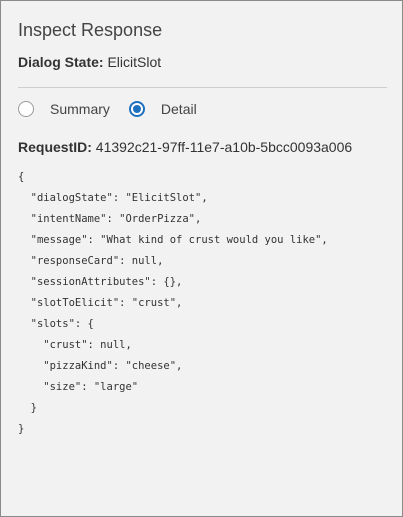 This screenshot has width=403, height=517. Describe the element at coordinates (224, 147) in the screenshot. I see `request-id-value: 41392c21-97ff-11e7-a10b-5bcc0093a006` at that location.